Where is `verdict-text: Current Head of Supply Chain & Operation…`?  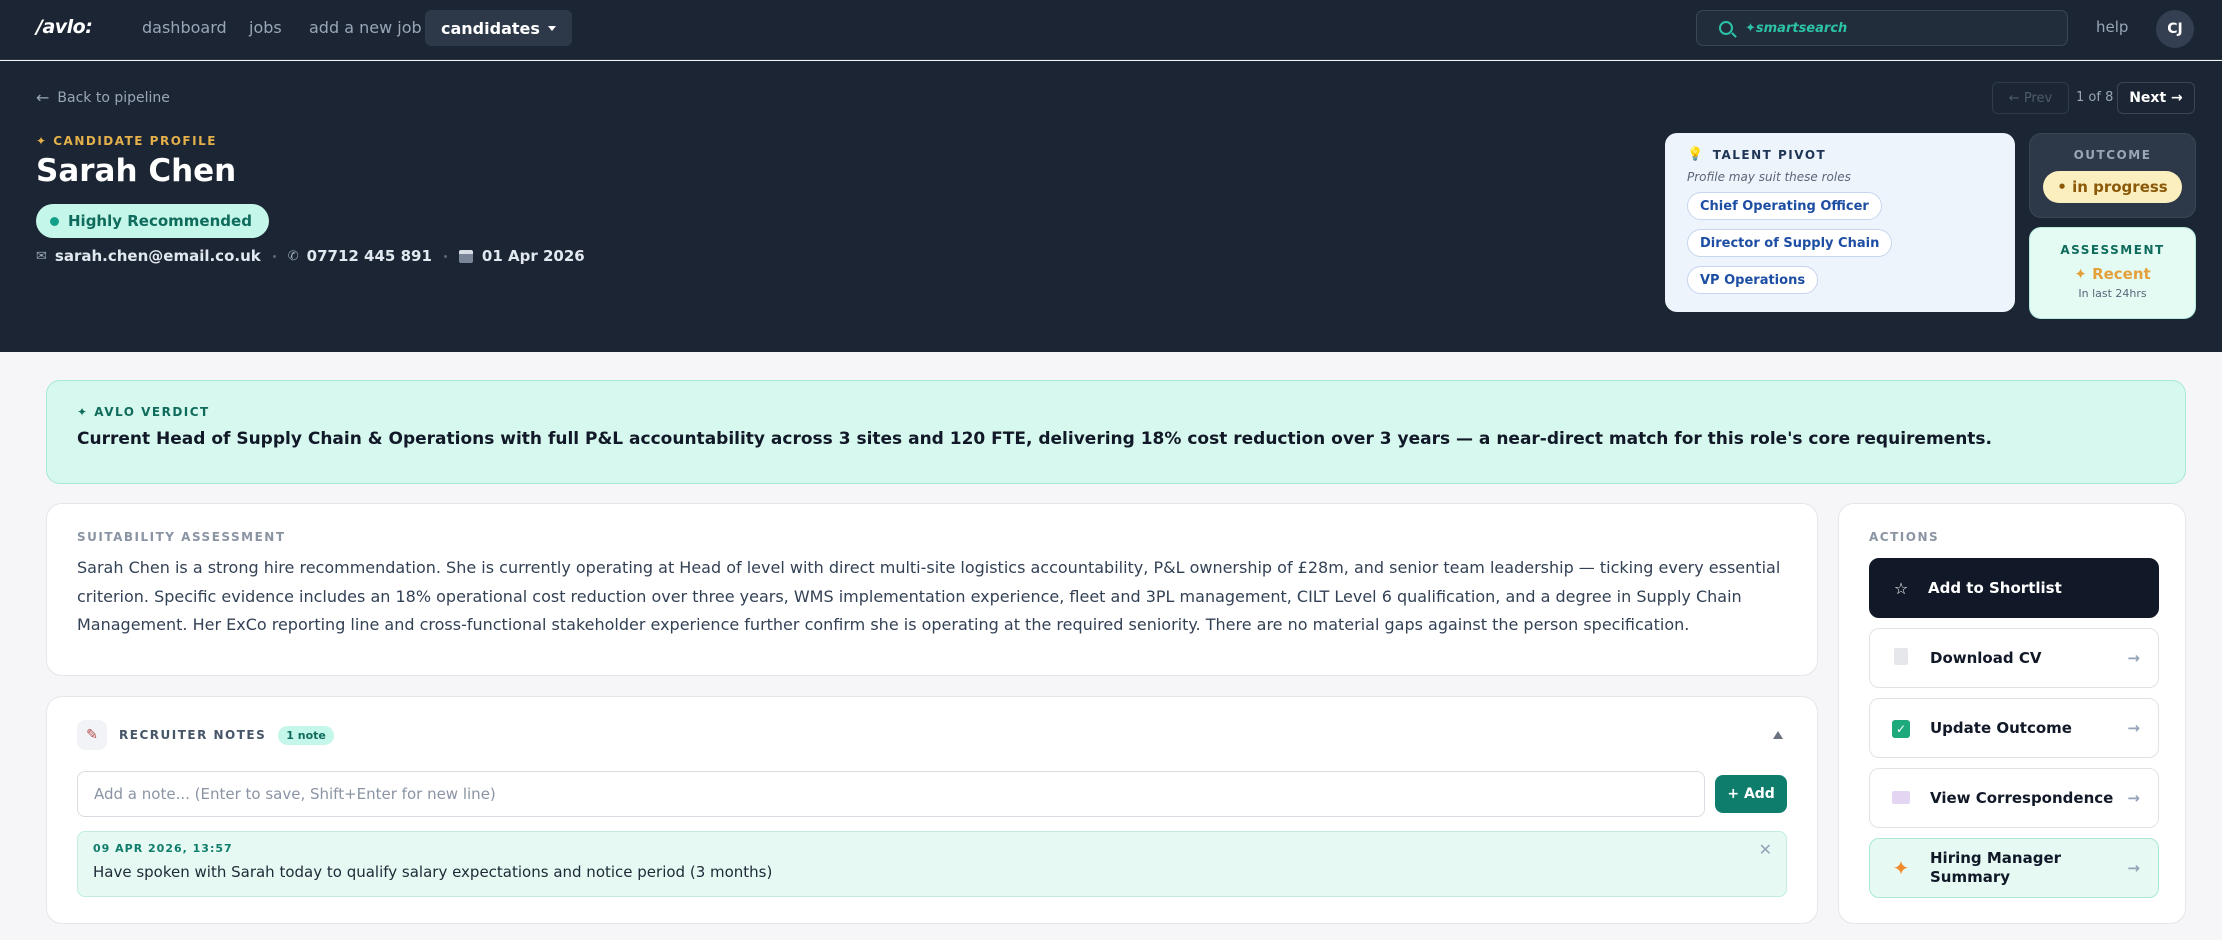
verdict-text: Current Head of Supply Chain & Operation… is located at coordinates (1034, 439).